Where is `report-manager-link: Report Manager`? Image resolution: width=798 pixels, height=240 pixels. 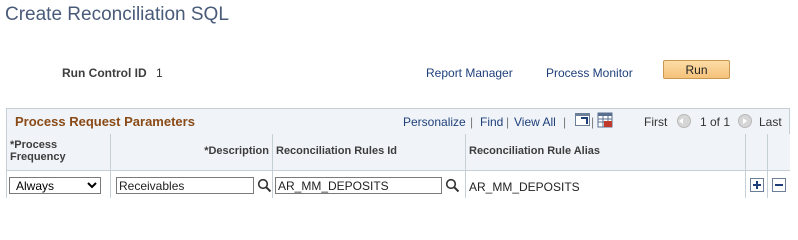
report-manager-link: Report Manager is located at coordinates (469, 73).